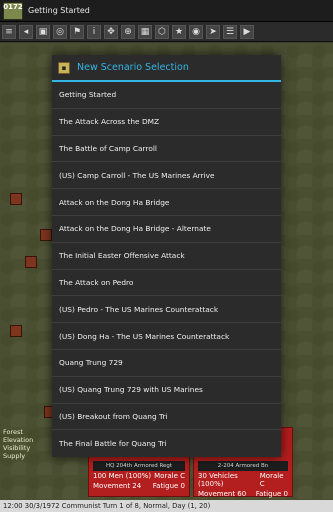 The image size is (333, 512). Describe the element at coordinates (179, 31) in the screenshot. I see `star-icon: ★` at that location.